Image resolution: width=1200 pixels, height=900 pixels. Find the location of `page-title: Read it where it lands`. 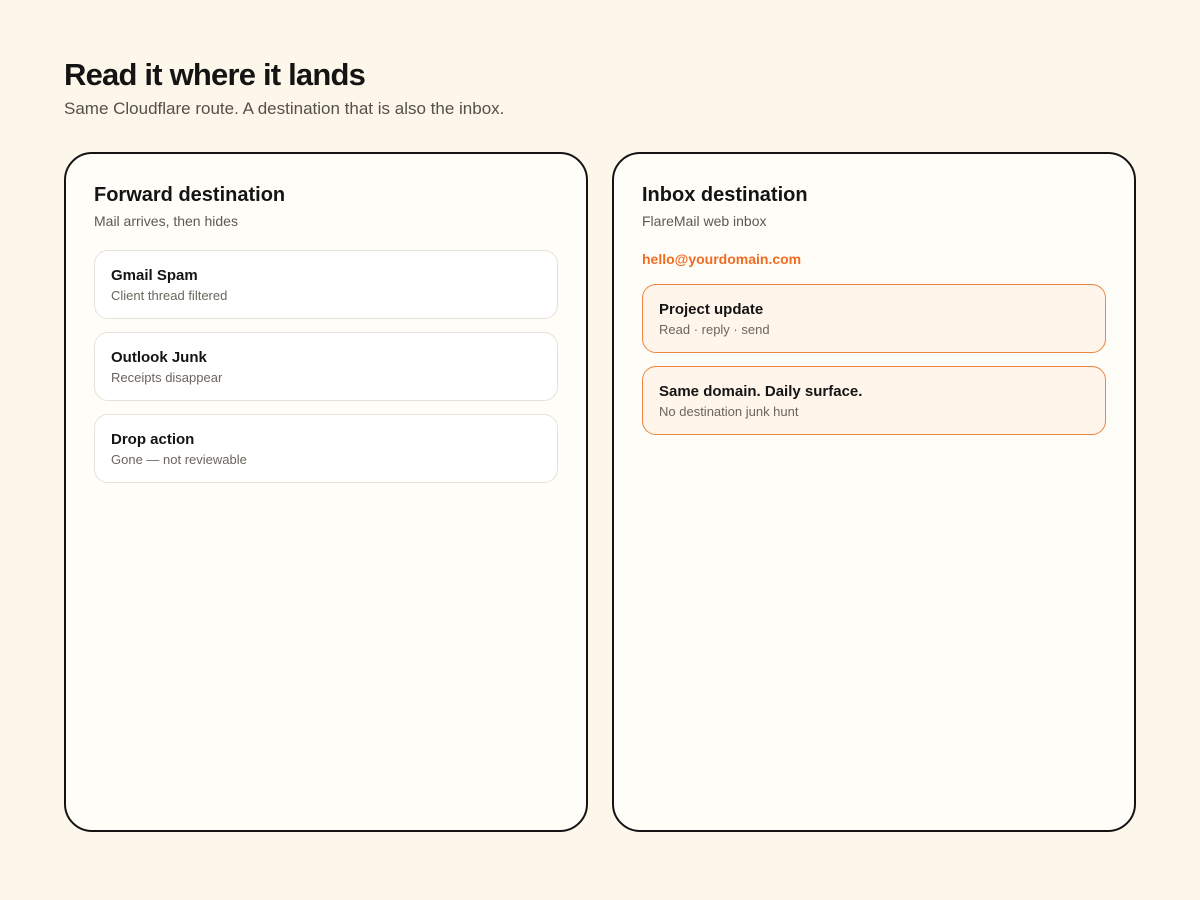

page-title: Read it where it lands is located at coordinates (215, 74).